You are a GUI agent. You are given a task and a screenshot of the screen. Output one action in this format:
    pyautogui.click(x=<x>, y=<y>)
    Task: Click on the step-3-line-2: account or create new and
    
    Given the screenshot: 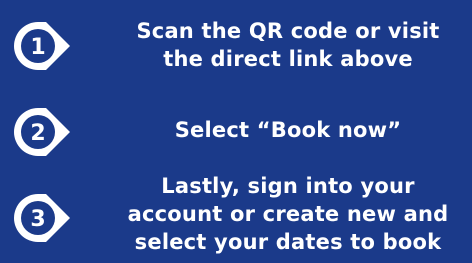 What is the action you would take?
    pyautogui.click(x=288, y=214)
    